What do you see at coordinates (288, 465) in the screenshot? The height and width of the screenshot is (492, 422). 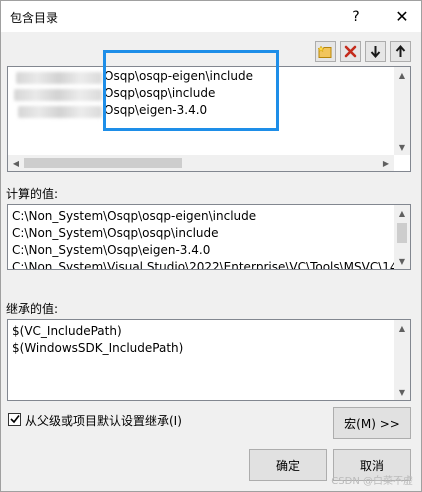 I see `ok-button: 确定` at bounding box center [288, 465].